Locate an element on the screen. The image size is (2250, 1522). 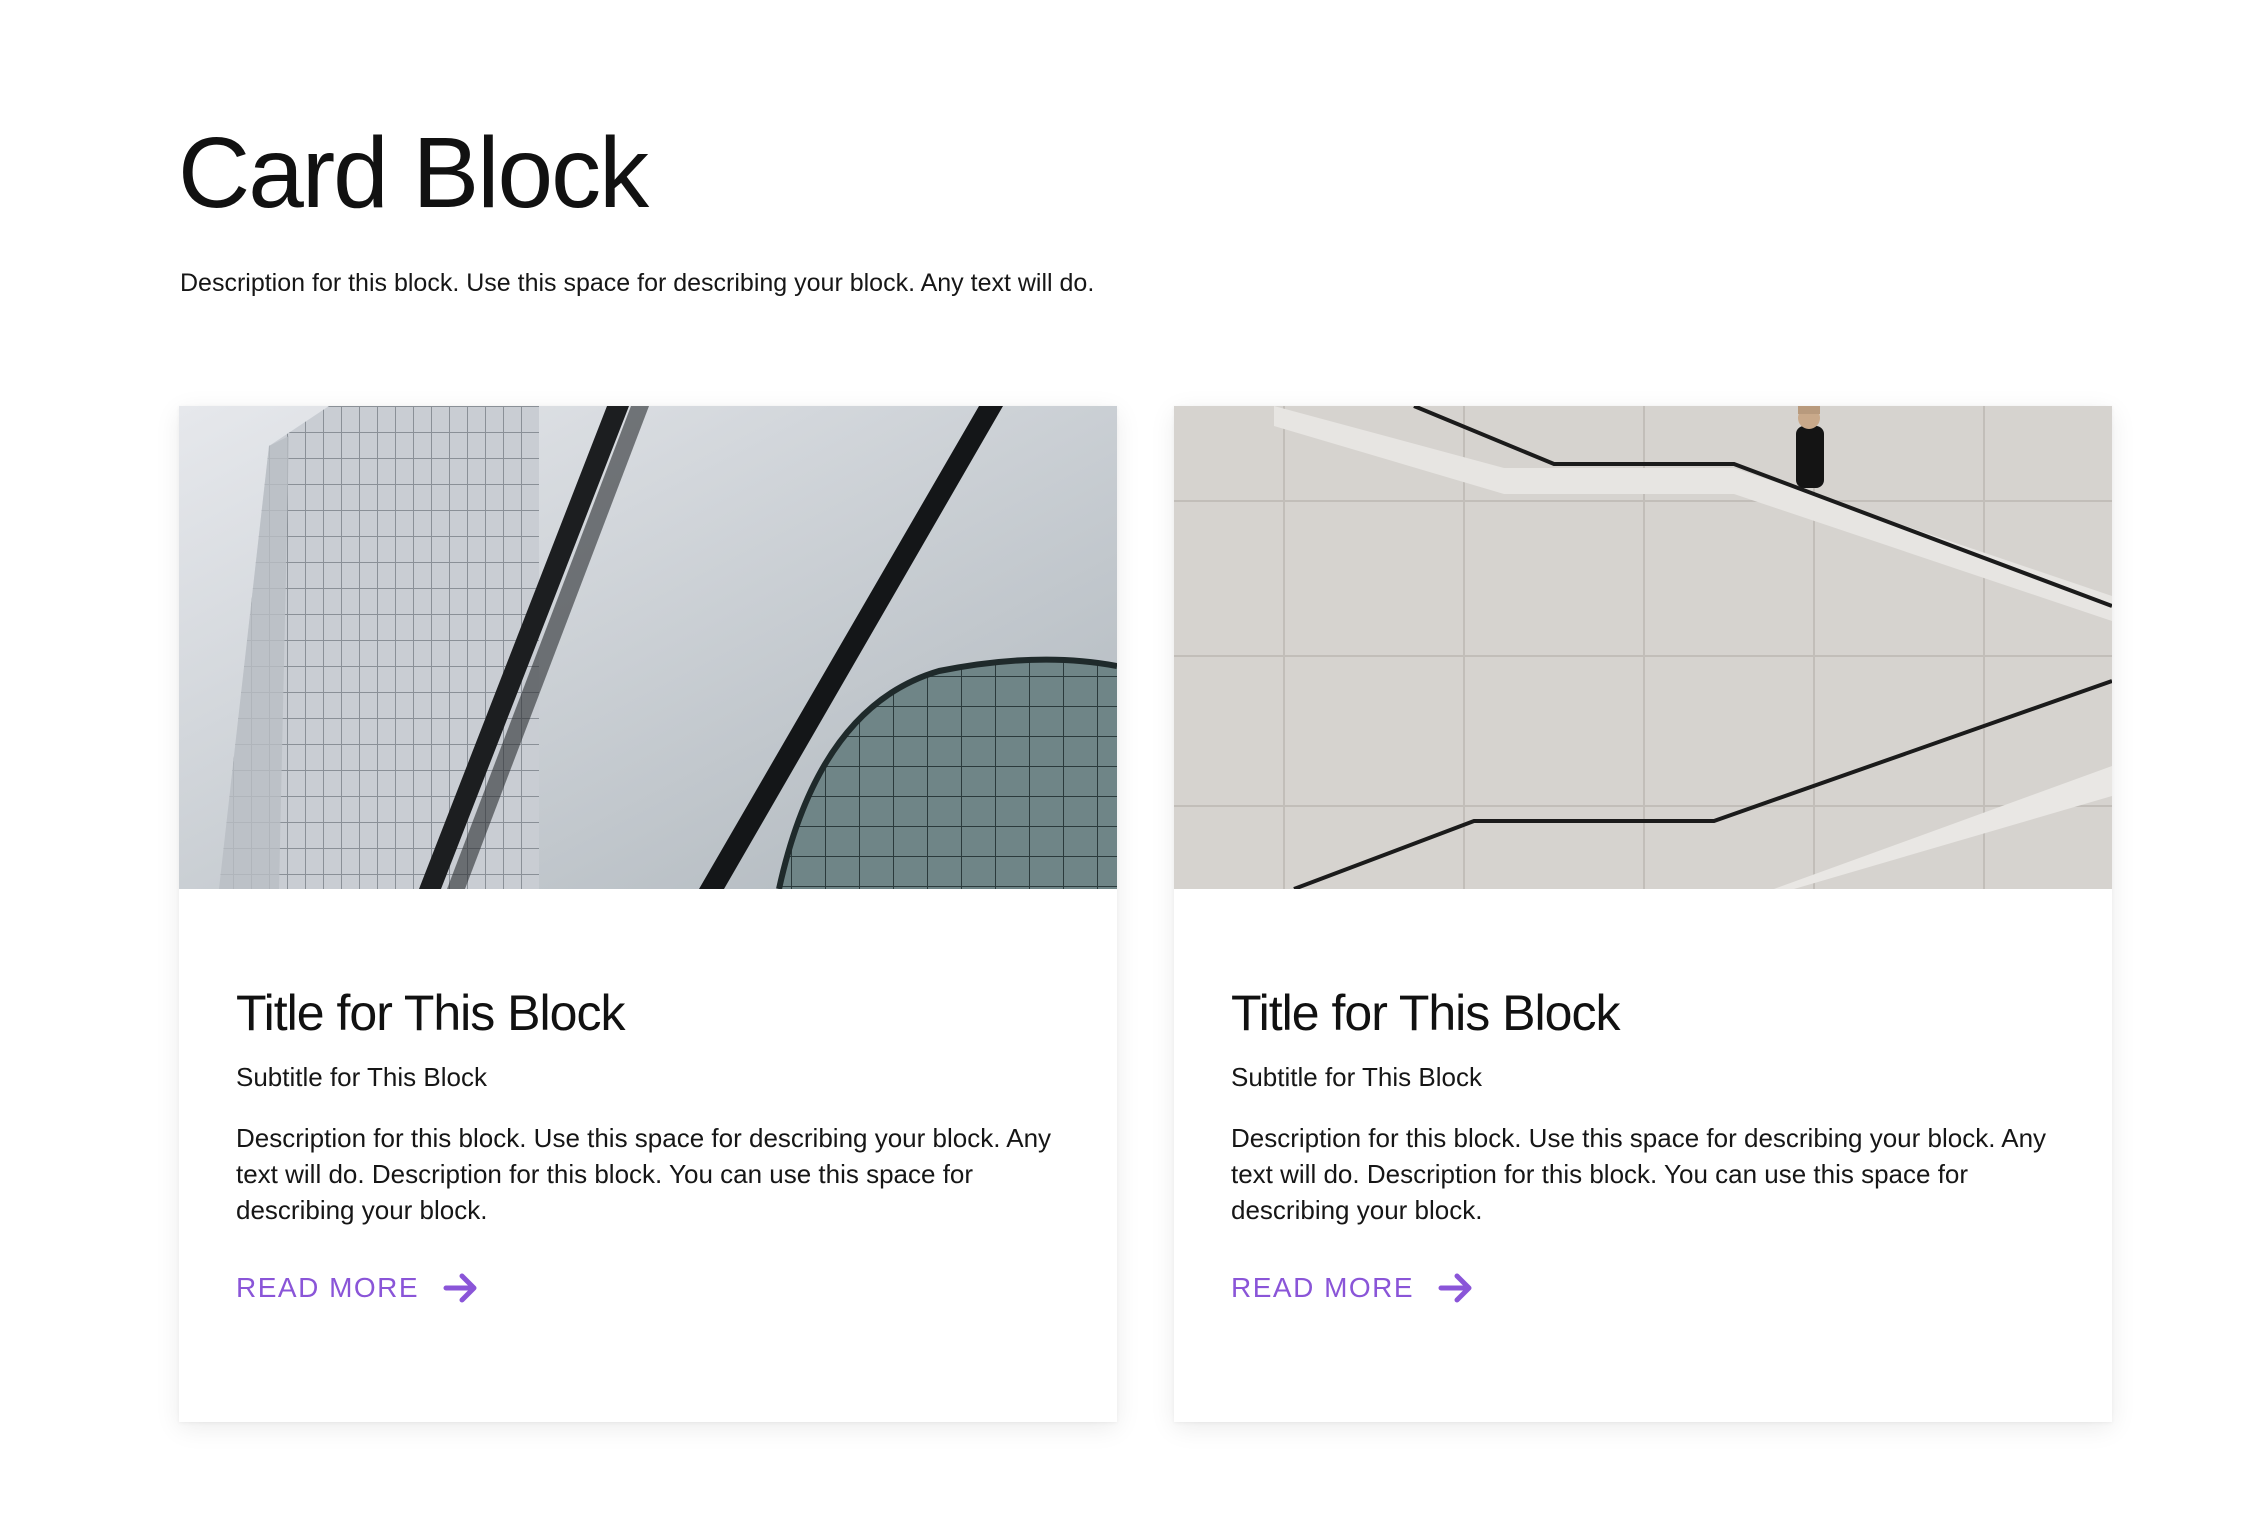
block-title: Card Block is located at coordinates (413, 173).